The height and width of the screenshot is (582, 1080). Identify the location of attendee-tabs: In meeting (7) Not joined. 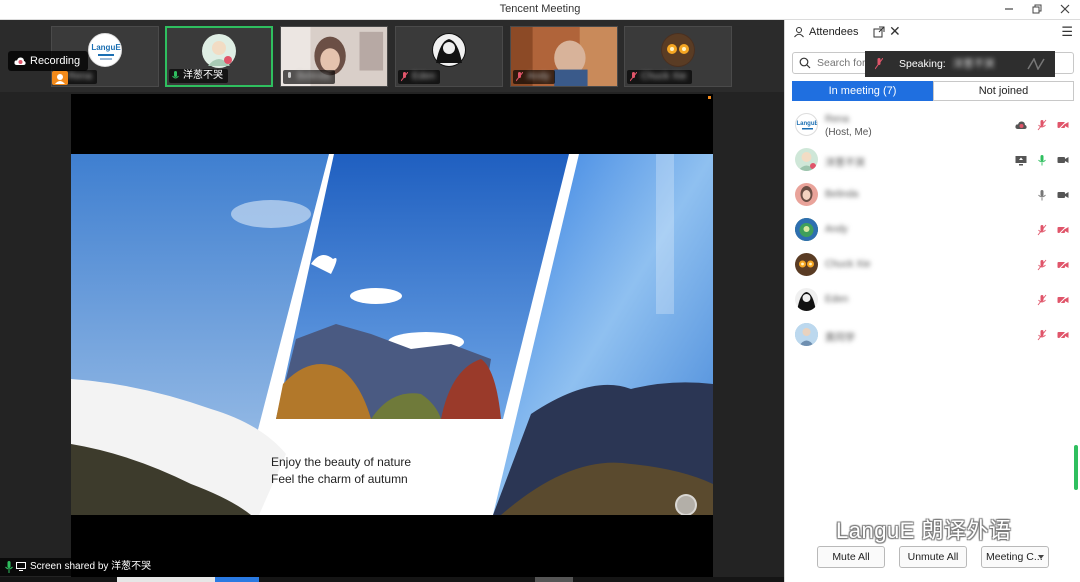
(933, 91).